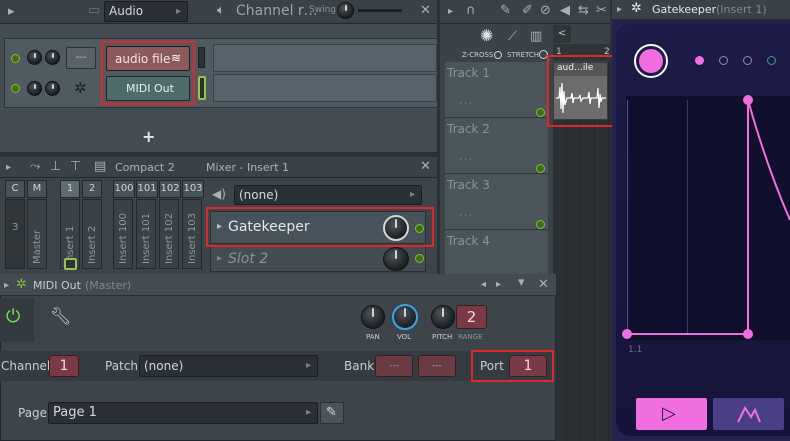 This screenshot has height=441, width=790. What do you see at coordinates (396, 259) in the screenshot?
I see `slot-2-mix-knob` at bounding box center [396, 259].